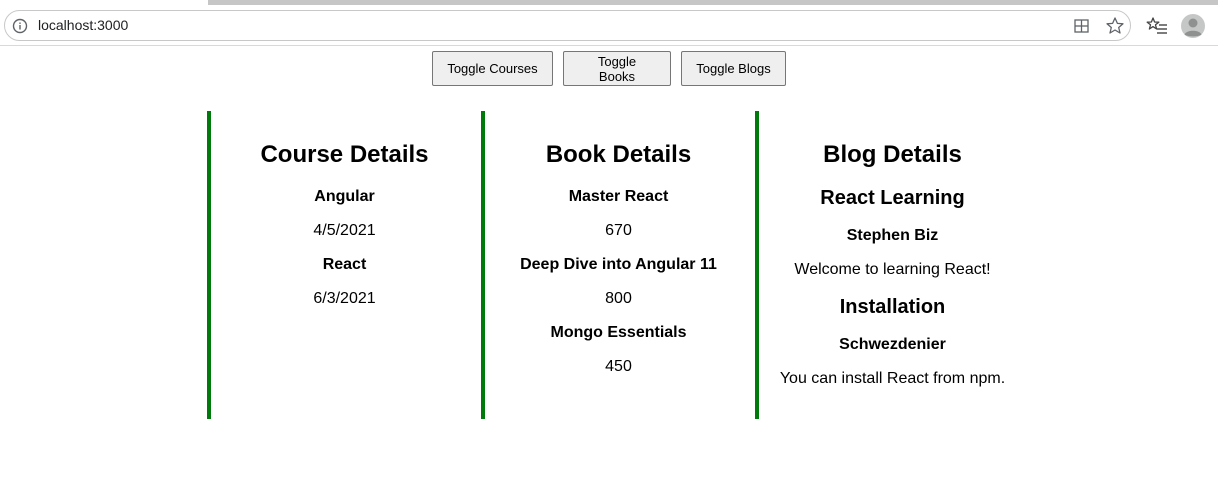 This screenshot has height=490, width=1218. I want to click on course-date: 6/3/2021, so click(344, 298).